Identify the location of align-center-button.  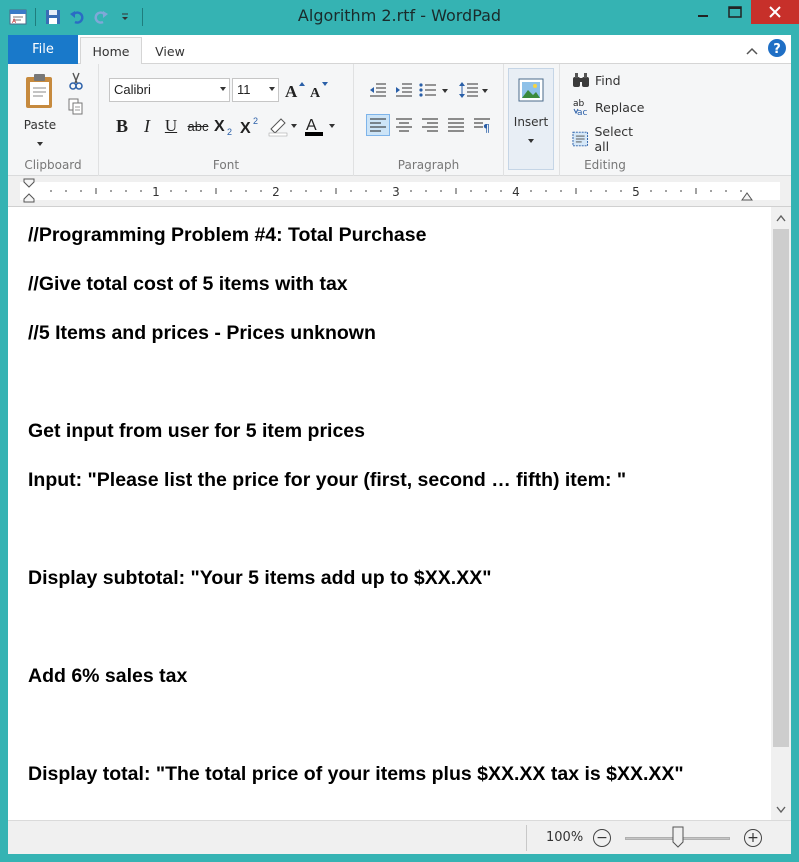
(404, 125).